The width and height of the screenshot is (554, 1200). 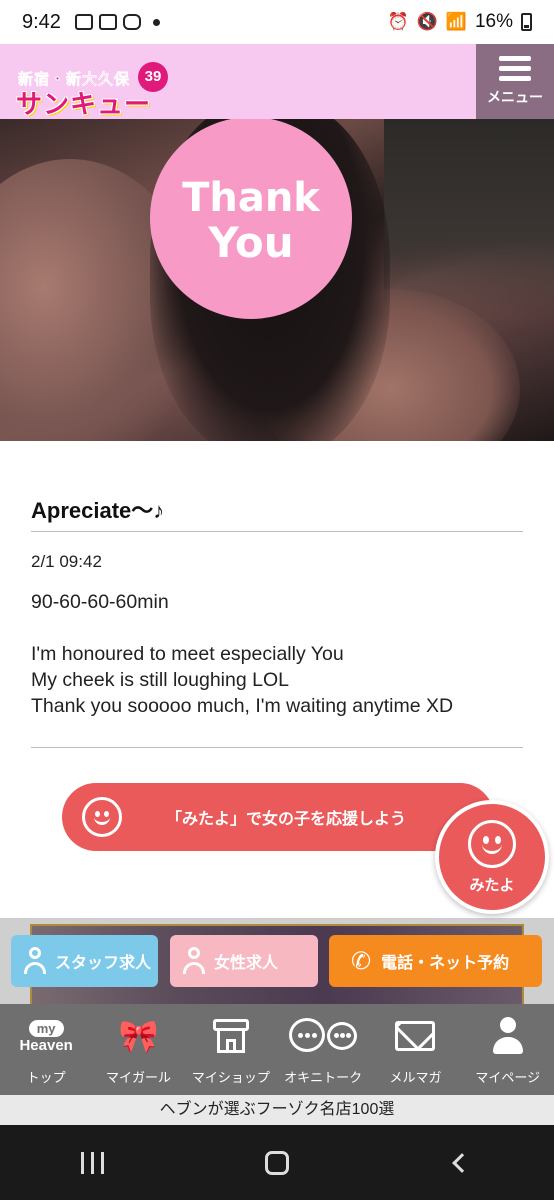 I want to click on post-date: 2/1 09:42, so click(x=66, y=561).